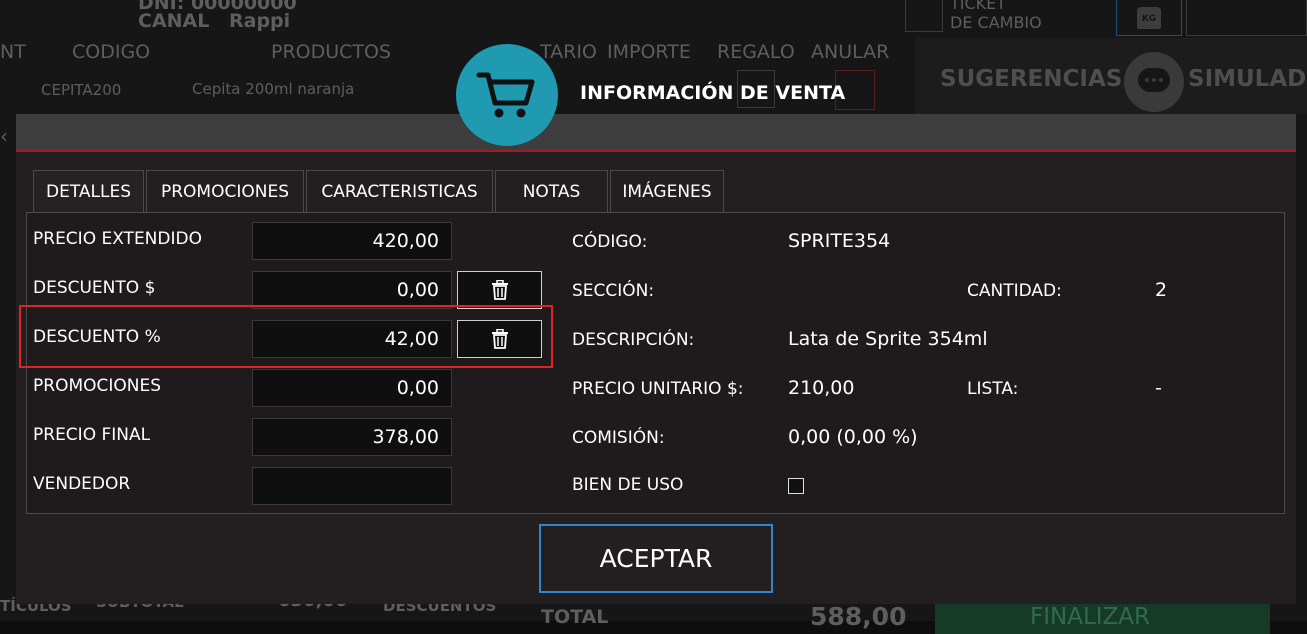 This screenshot has width=1307, height=634. I want to click on shopping-cart-icon, so click(505, 95).